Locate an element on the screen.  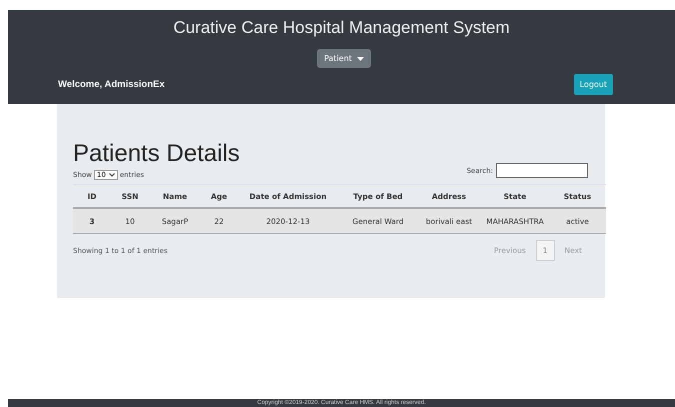
search-field is located at coordinates (542, 170).